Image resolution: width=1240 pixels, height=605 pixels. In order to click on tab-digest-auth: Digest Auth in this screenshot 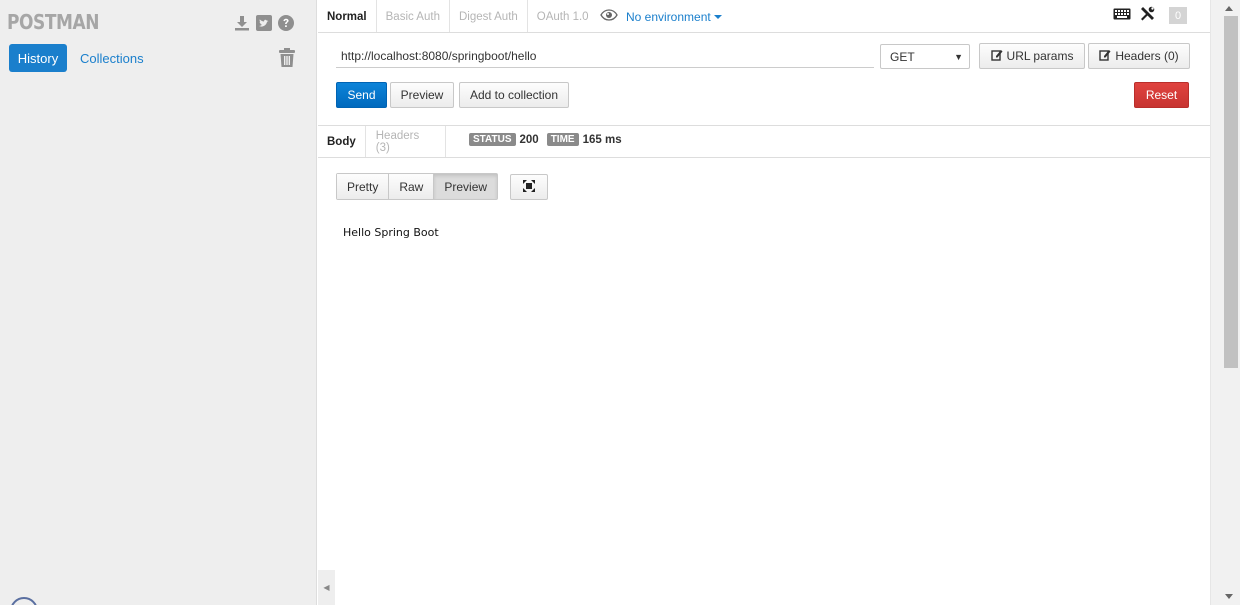, I will do `click(489, 16)`.